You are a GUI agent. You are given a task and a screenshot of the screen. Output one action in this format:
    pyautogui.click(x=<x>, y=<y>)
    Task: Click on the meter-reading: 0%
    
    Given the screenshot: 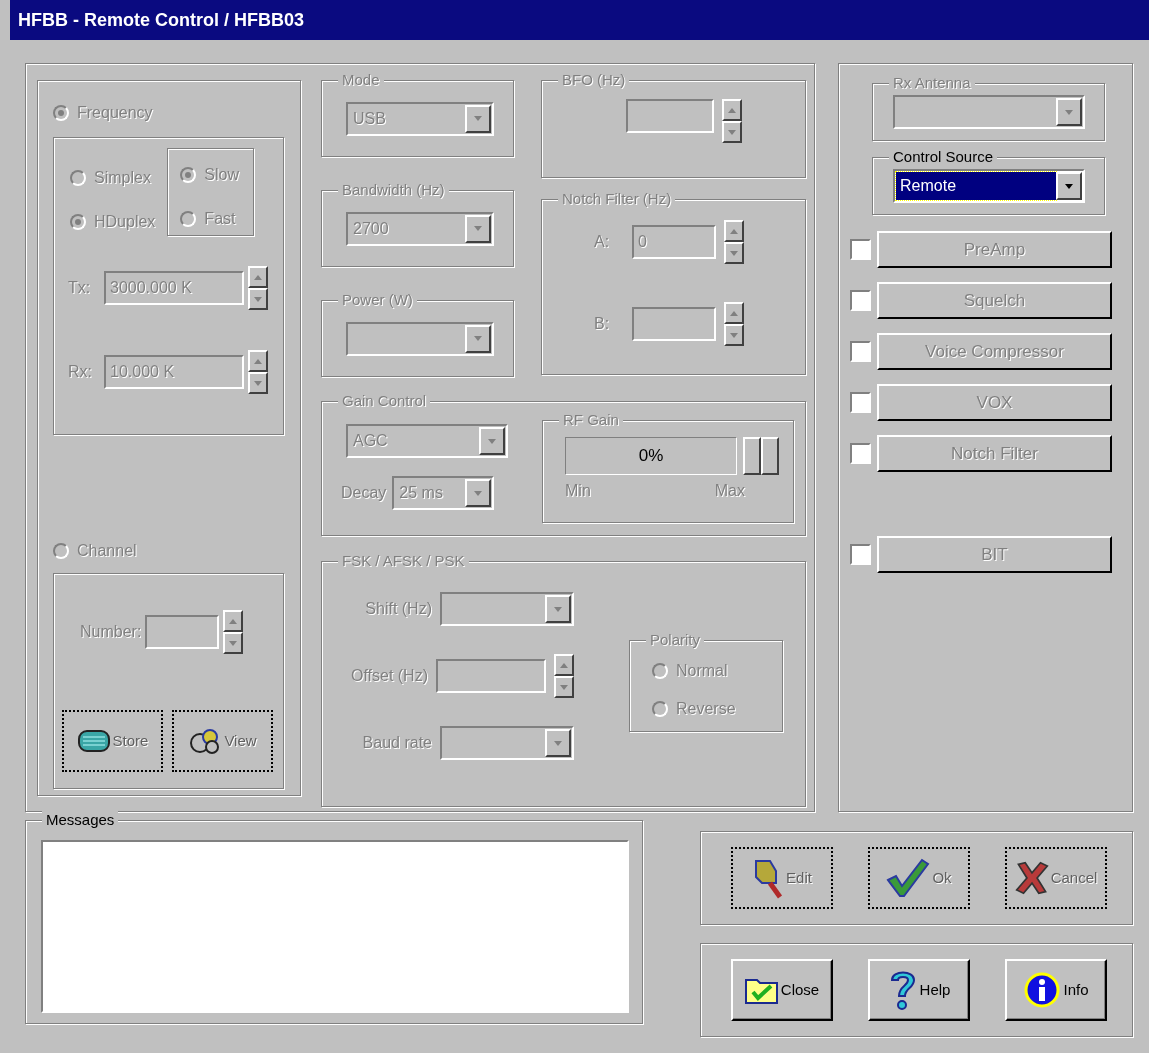 What is the action you would take?
    pyautogui.click(x=651, y=456)
    